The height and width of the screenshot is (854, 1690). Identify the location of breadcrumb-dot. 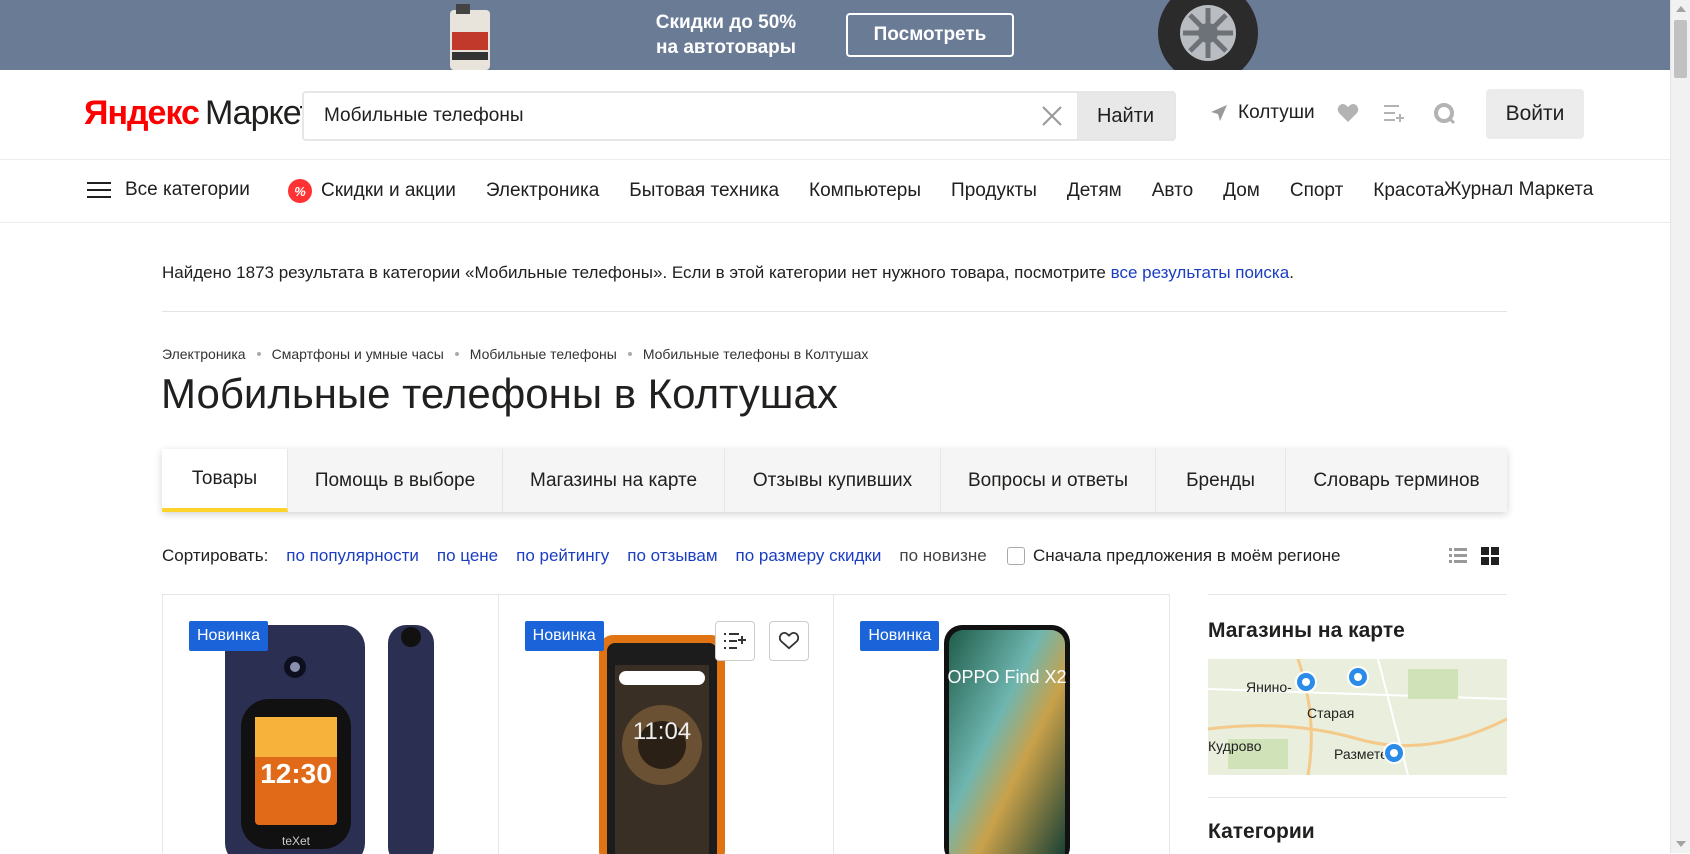
(629, 354).